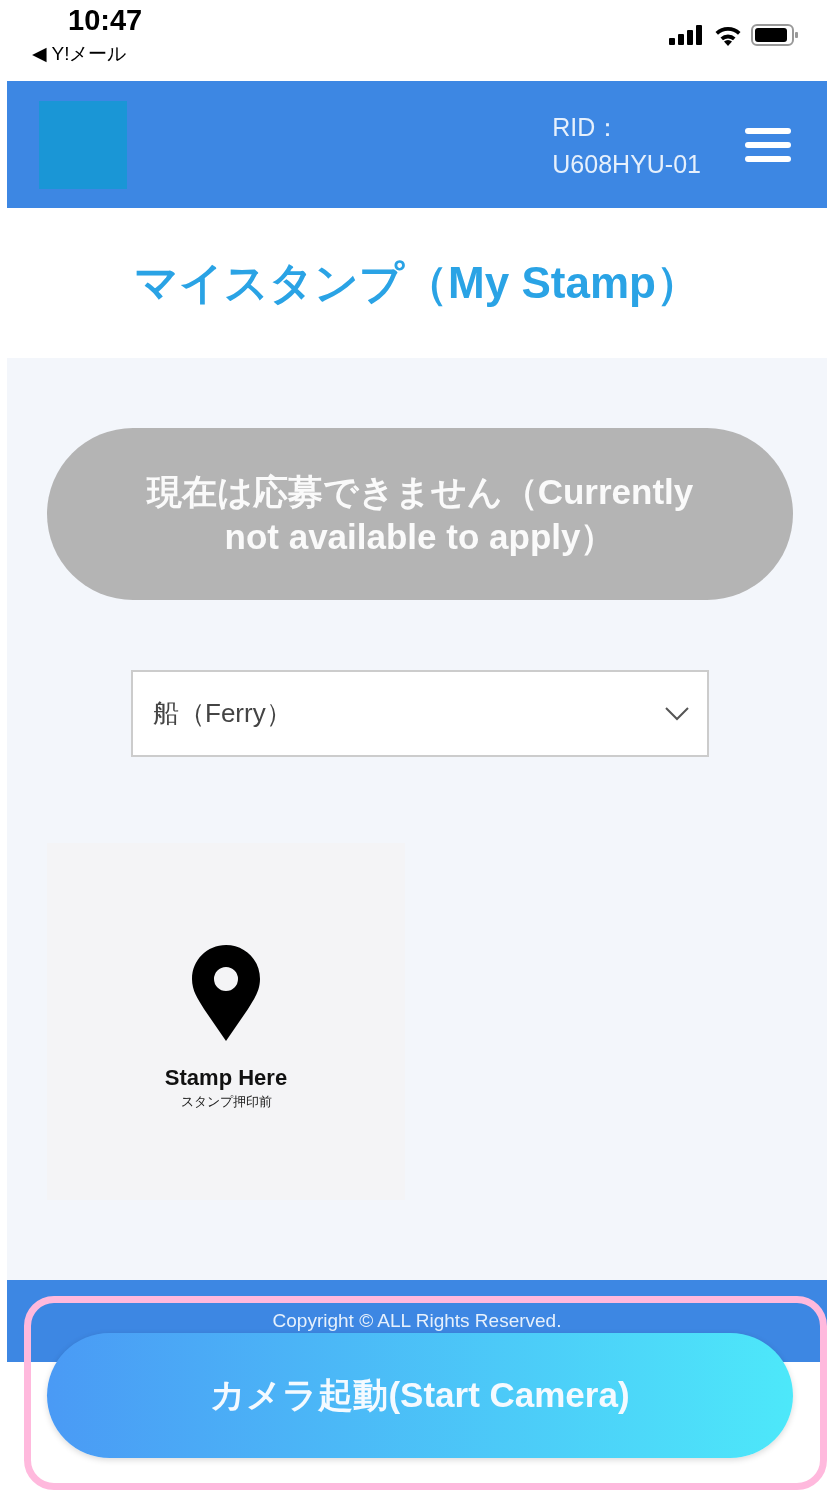 Image resolution: width=827 pixels, height=1492 pixels. Describe the element at coordinates (626, 164) in the screenshot. I see `rid-value: U608HYU-01` at that location.